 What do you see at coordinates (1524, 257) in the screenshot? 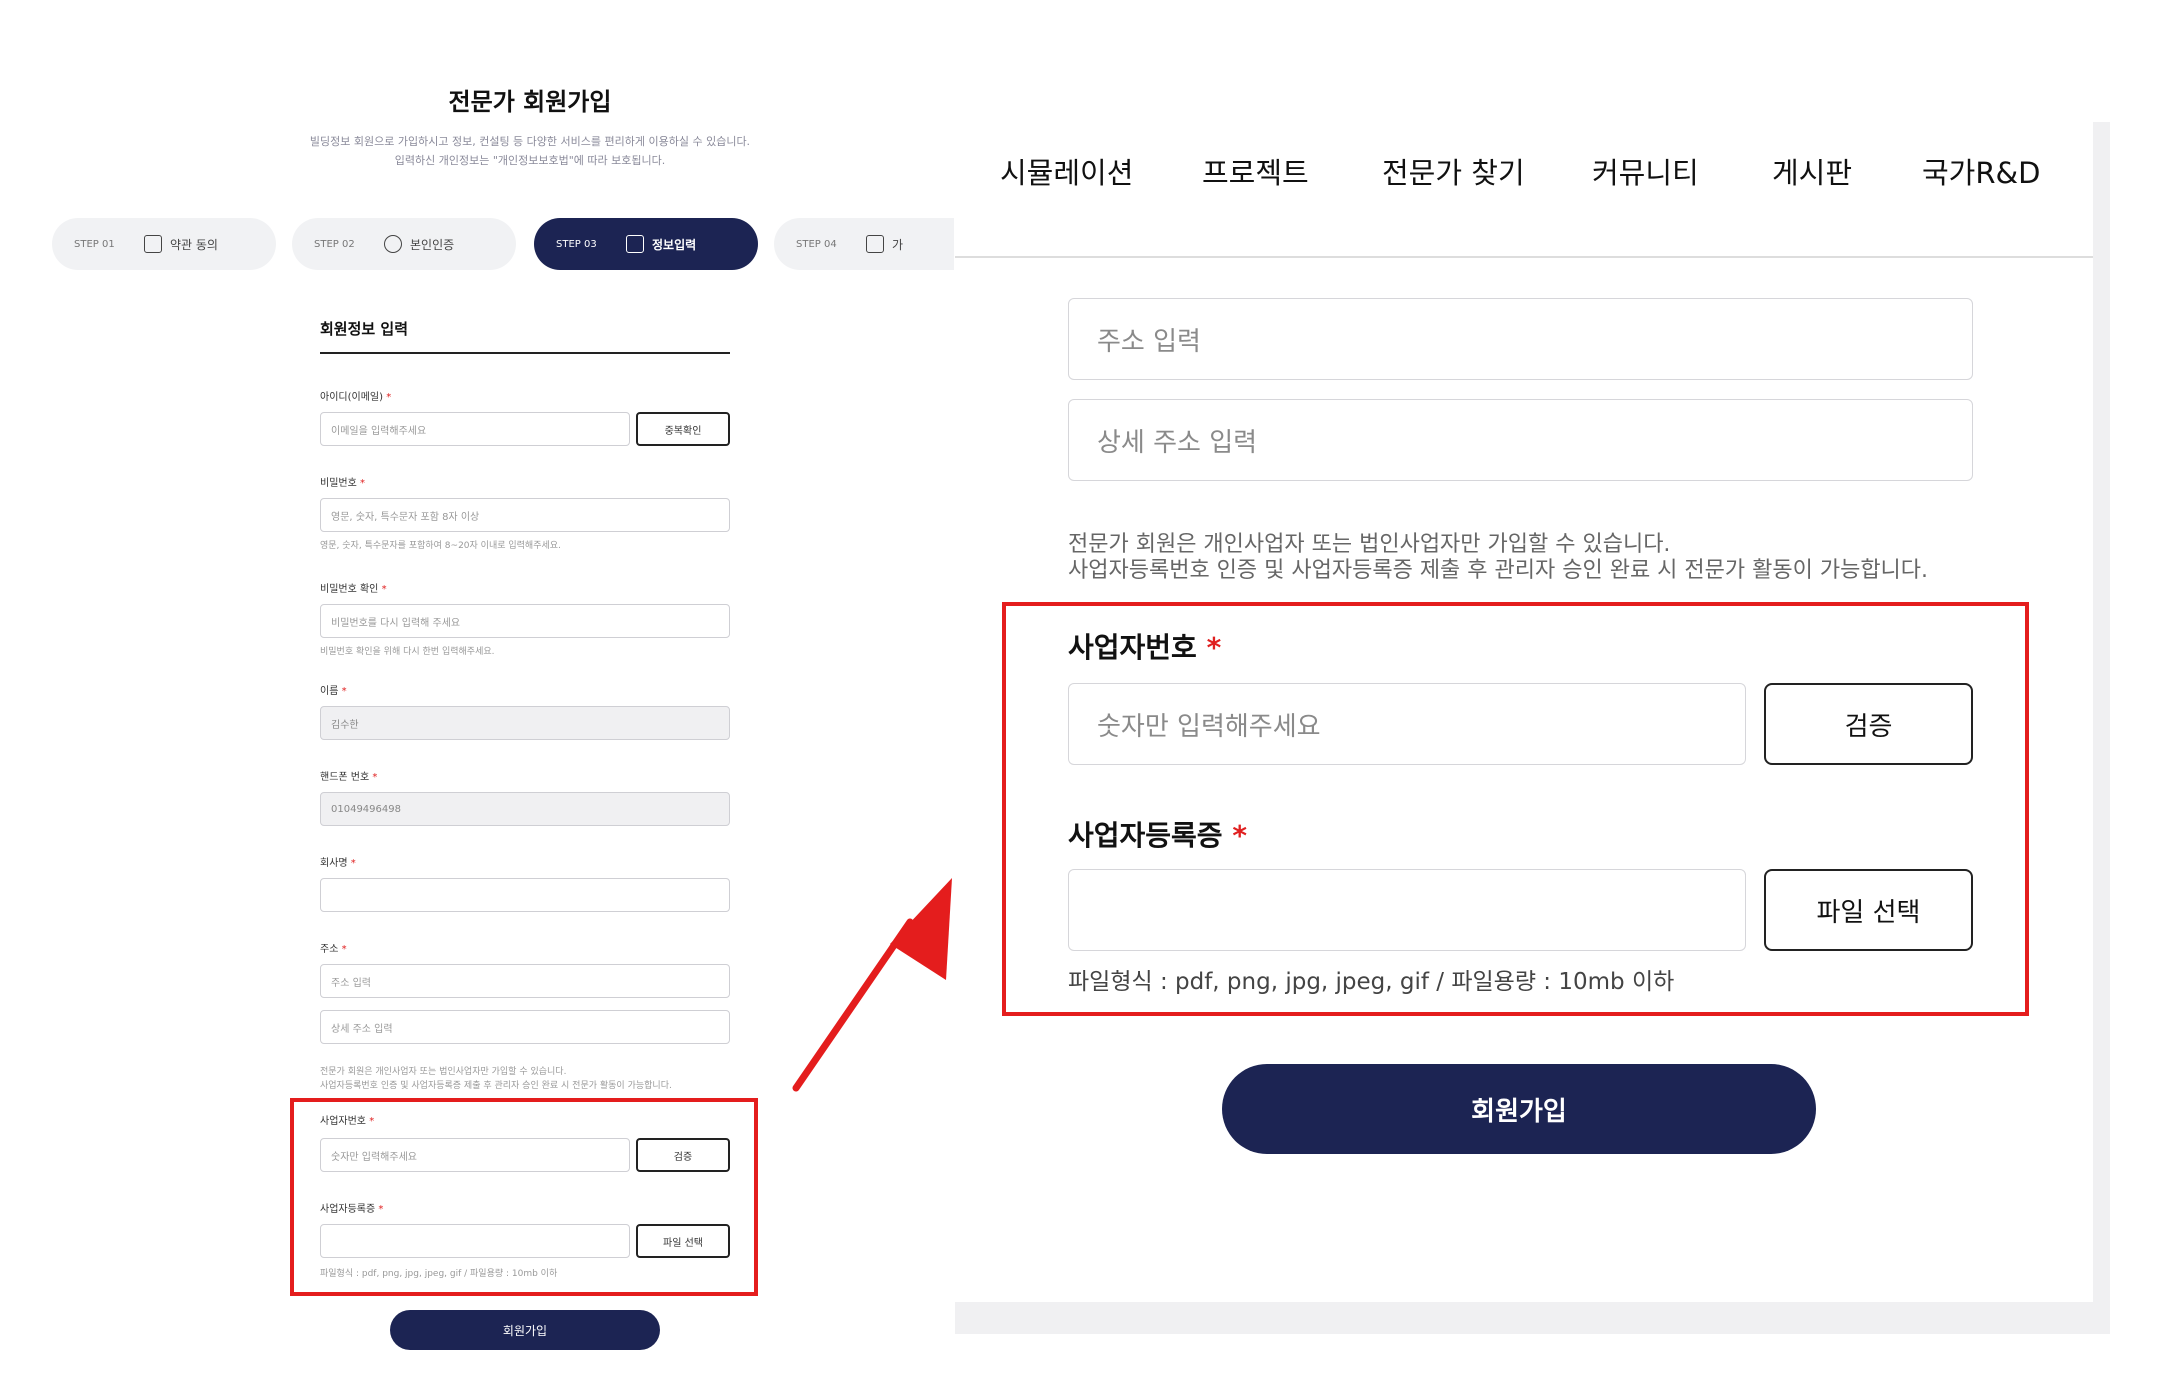
I see `nav-divider` at bounding box center [1524, 257].